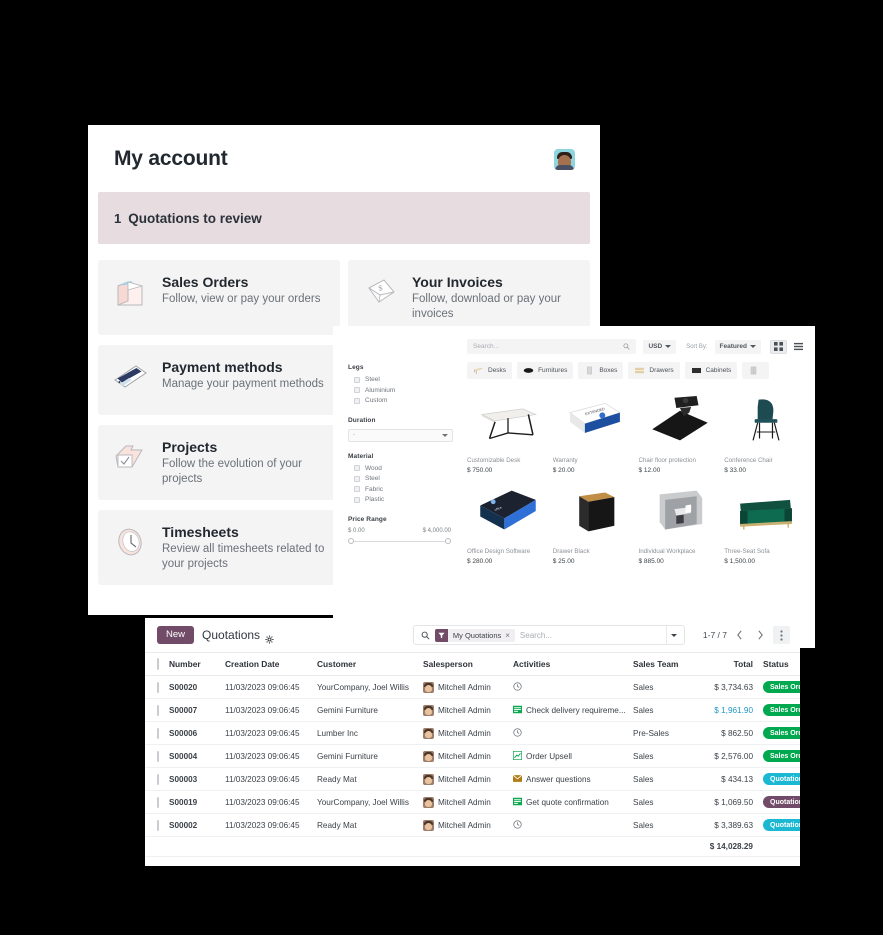 The height and width of the screenshot is (935, 883). I want to click on select-all-header, so click(157, 664).